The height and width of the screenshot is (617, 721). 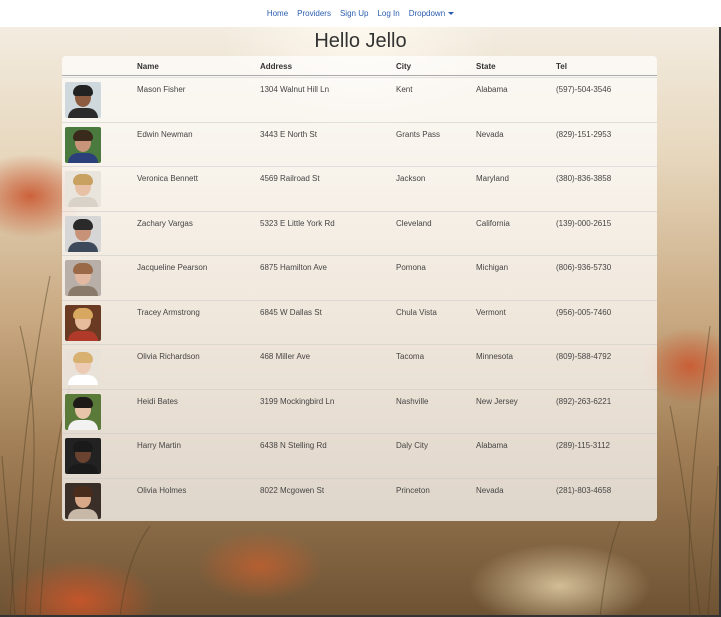 I want to click on cell-name: Olivia Holmes, so click(x=162, y=490).